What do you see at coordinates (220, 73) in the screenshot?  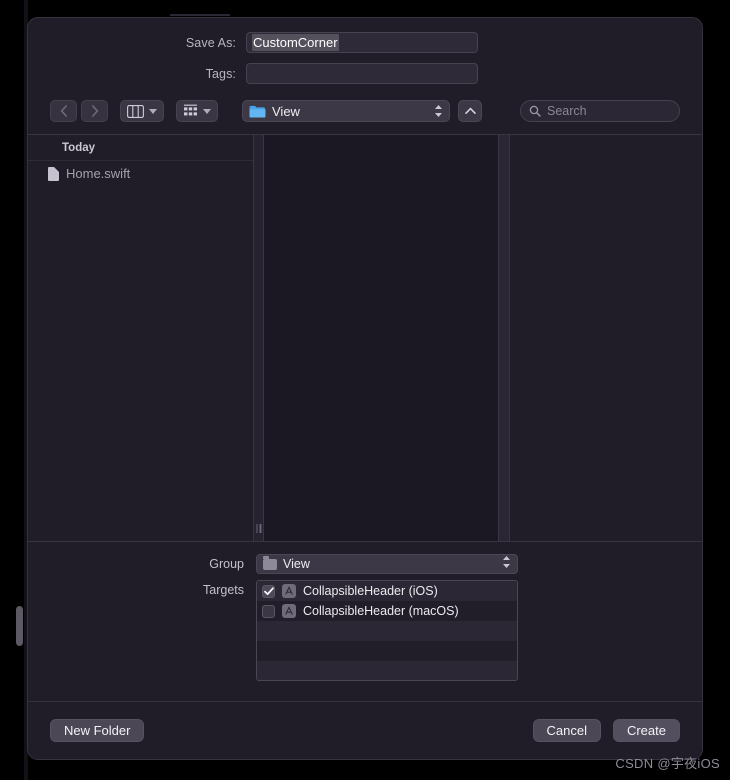 I see `tags-label: Tags:` at bounding box center [220, 73].